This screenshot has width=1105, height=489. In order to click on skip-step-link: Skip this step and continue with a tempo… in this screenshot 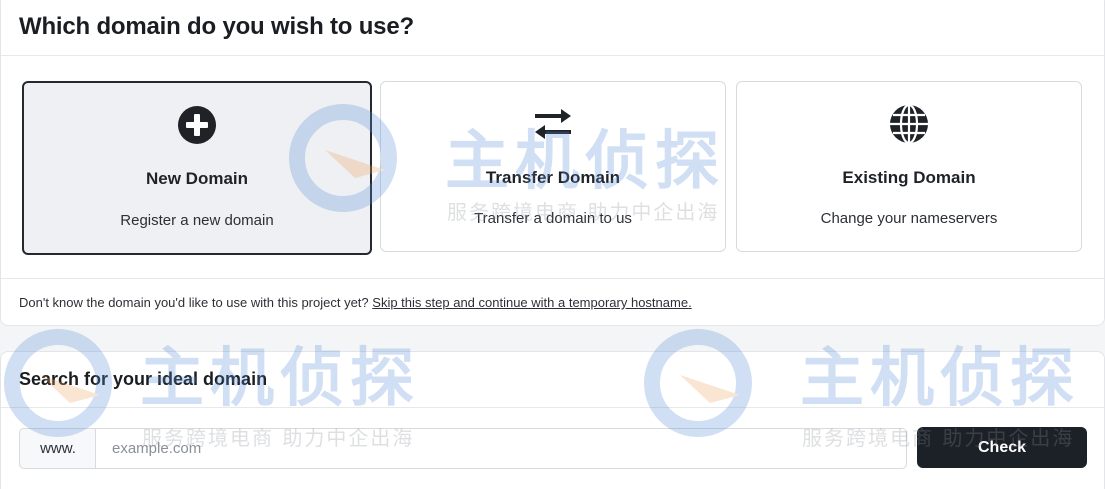, I will do `click(531, 302)`.